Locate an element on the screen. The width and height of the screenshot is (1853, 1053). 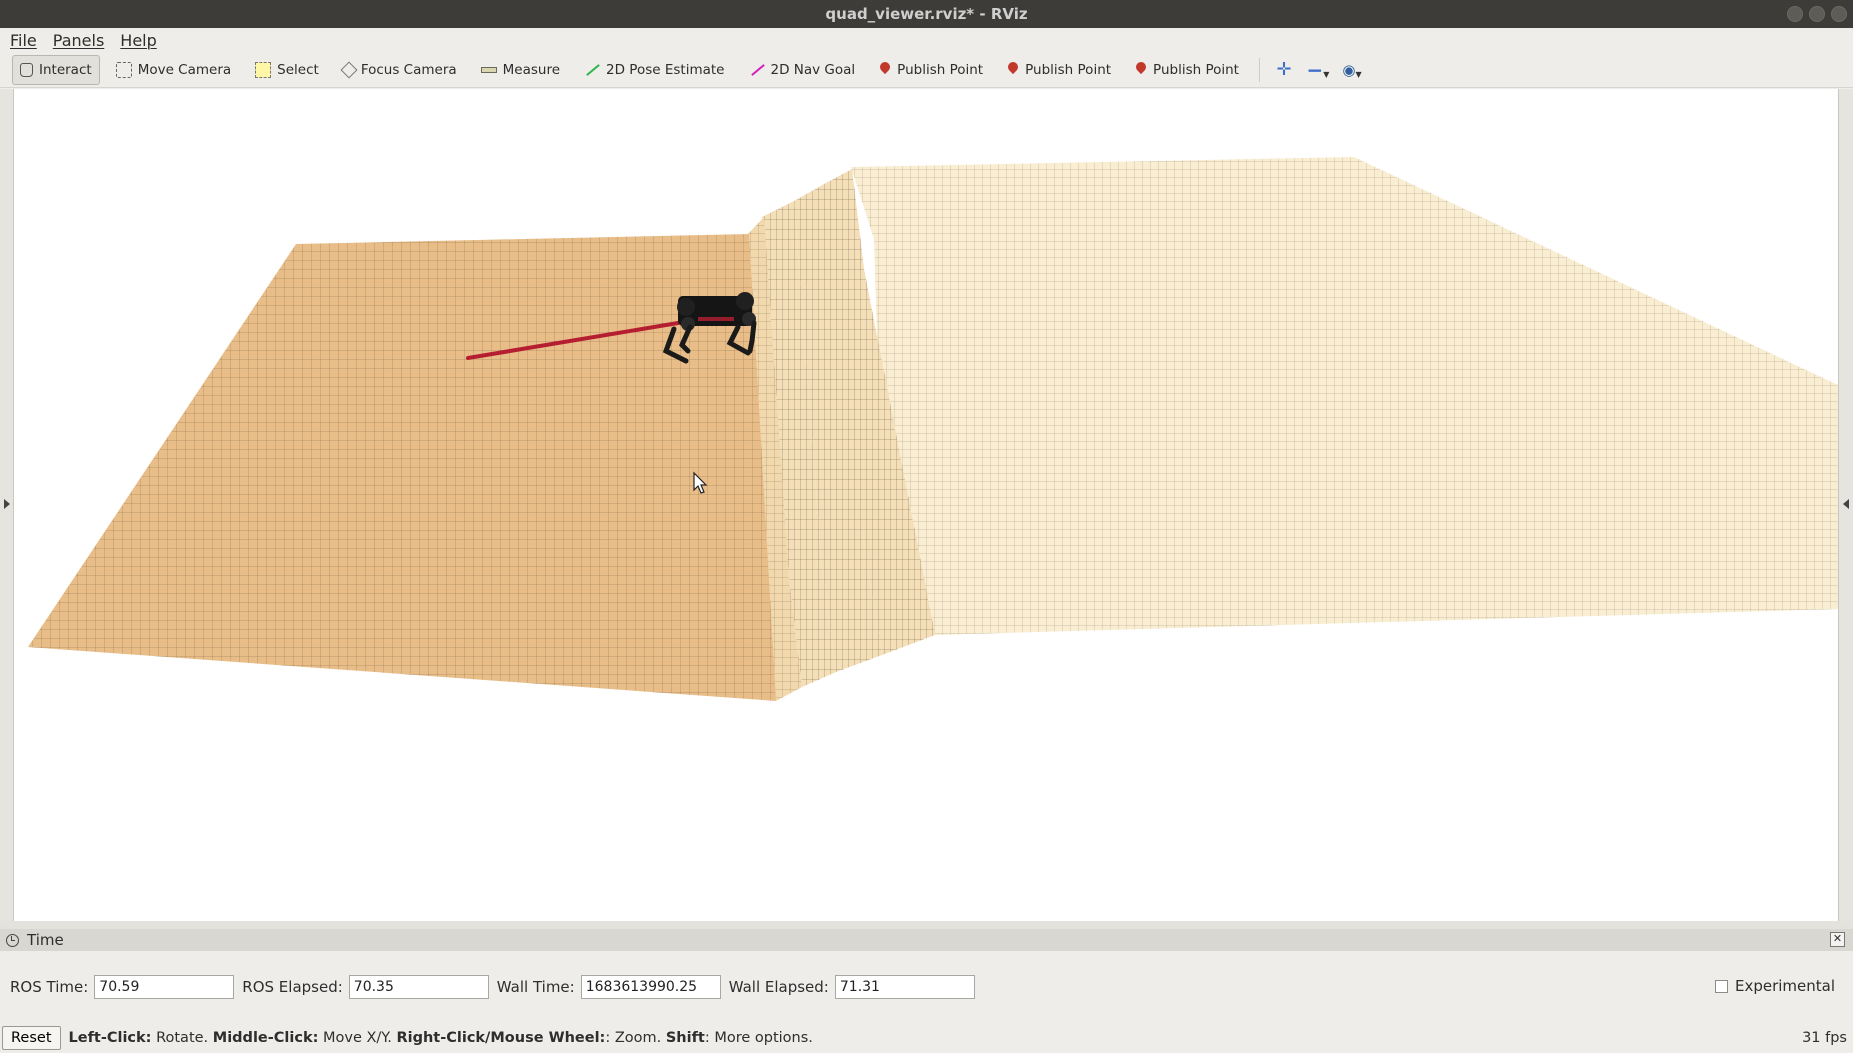
time-panel-header: Time ✕ is located at coordinates (926, 940).